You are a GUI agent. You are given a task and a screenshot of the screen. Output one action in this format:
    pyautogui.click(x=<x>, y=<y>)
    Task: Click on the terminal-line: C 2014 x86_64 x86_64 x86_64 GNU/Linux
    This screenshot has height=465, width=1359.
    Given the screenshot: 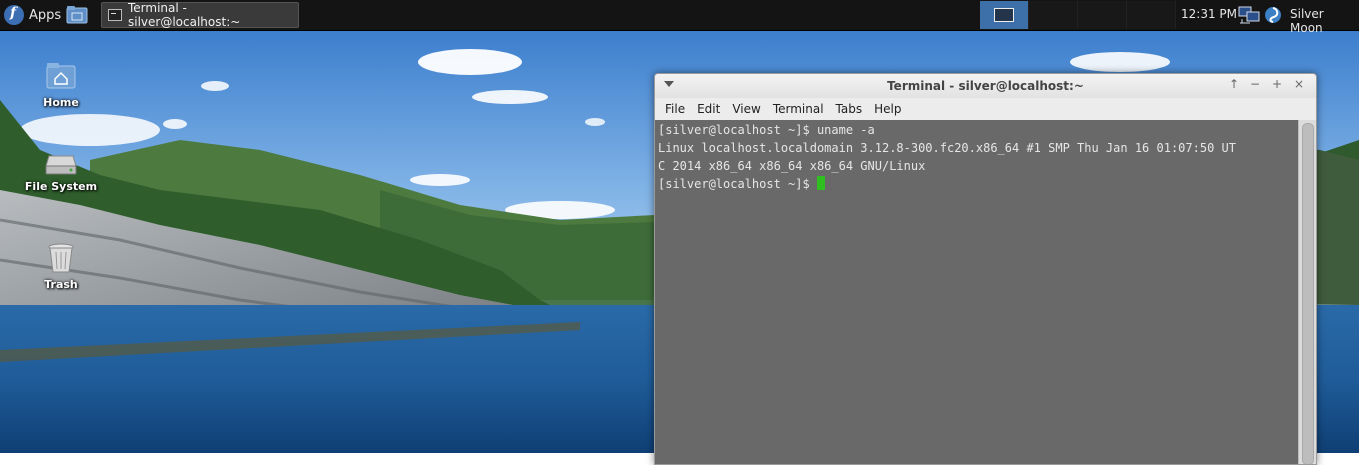 What is the action you would take?
    pyautogui.click(x=792, y=166)
    